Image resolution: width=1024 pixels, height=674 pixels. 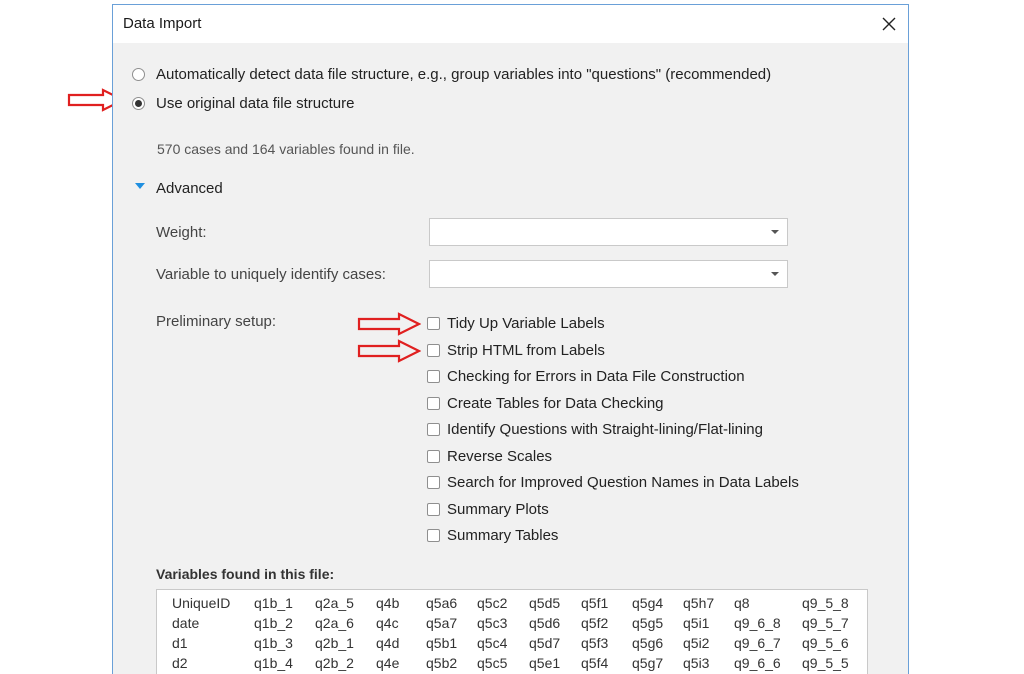 I want to click on variable-name: q5f3, so click(x=595, y=643).